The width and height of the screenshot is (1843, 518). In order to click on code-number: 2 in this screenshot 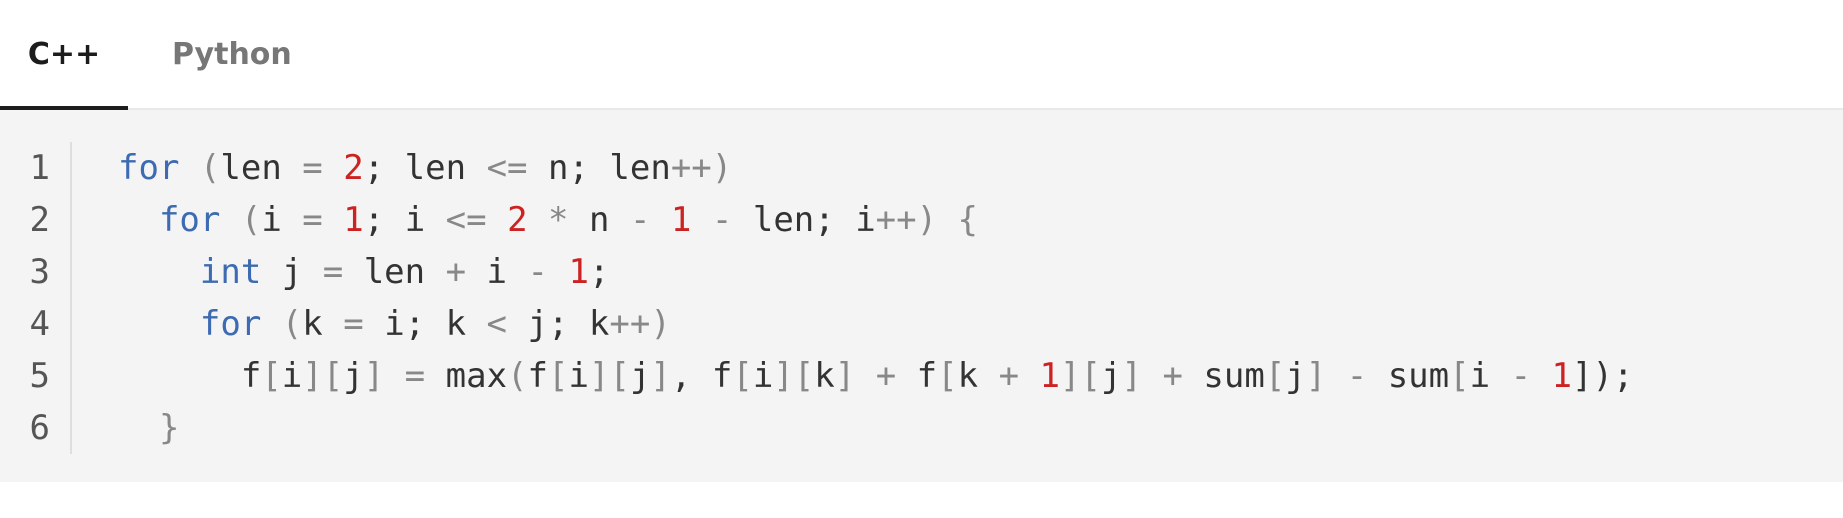, I will do `click(353, 168)`.